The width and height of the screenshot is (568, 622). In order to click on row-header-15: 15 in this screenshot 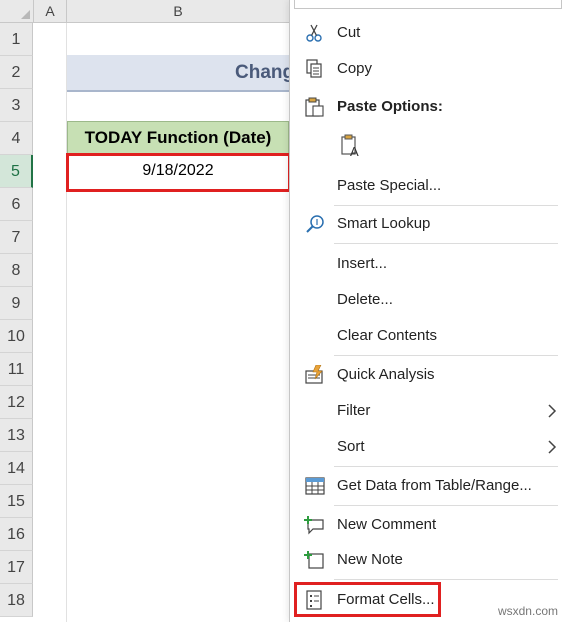, I will do `click(16, 501)`.